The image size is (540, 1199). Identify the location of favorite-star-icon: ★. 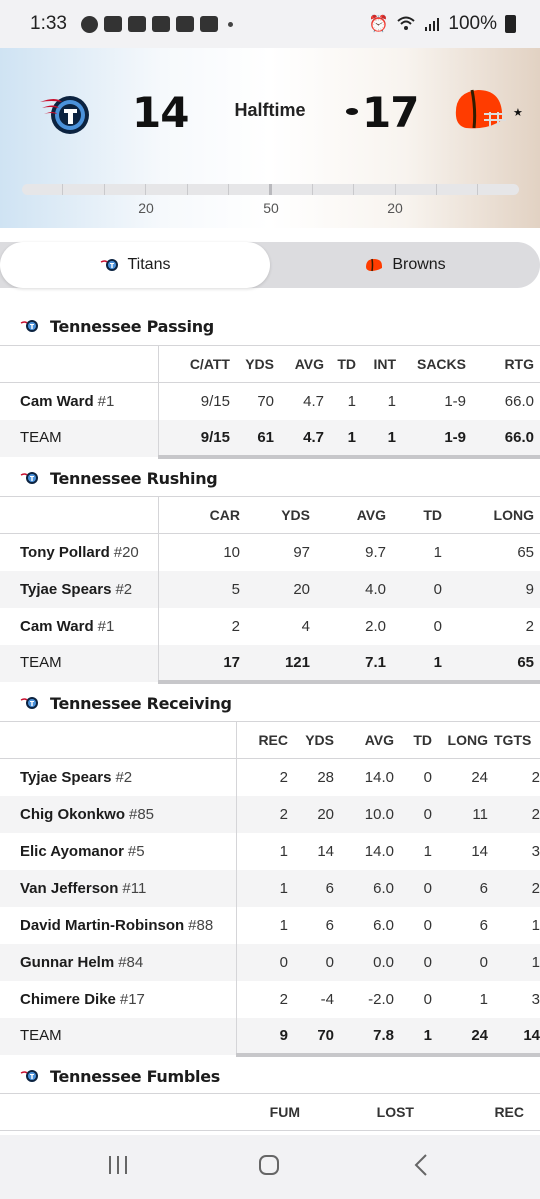
(518, 112).